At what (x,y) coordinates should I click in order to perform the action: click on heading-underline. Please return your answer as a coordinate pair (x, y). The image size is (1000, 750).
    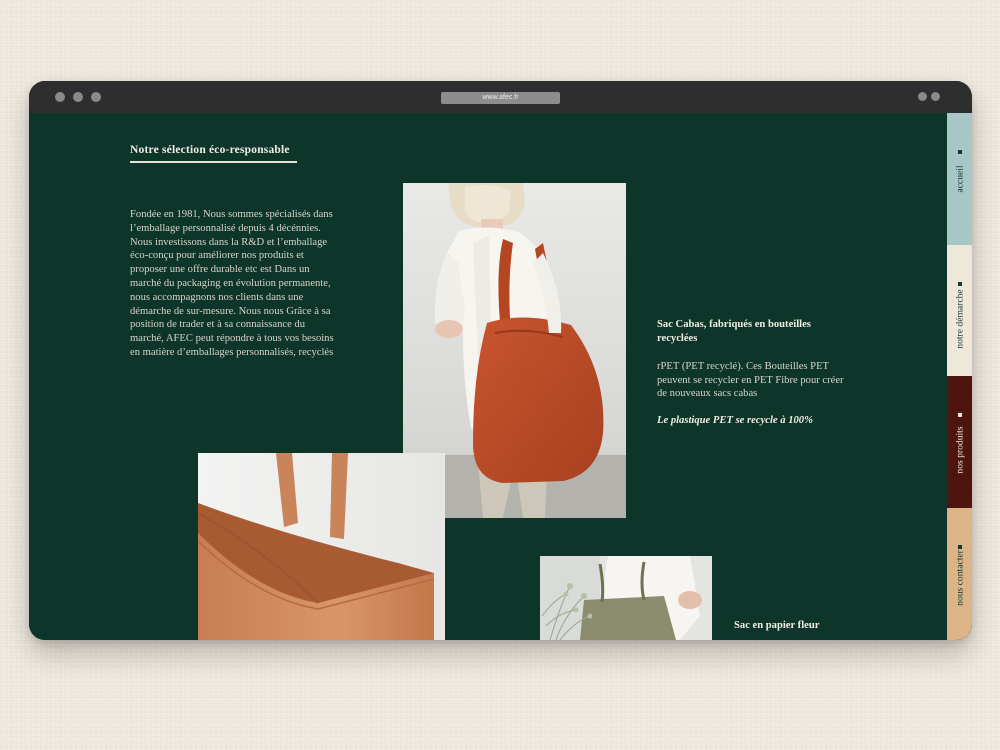
    Looking at the image, I should click on (213, 162).